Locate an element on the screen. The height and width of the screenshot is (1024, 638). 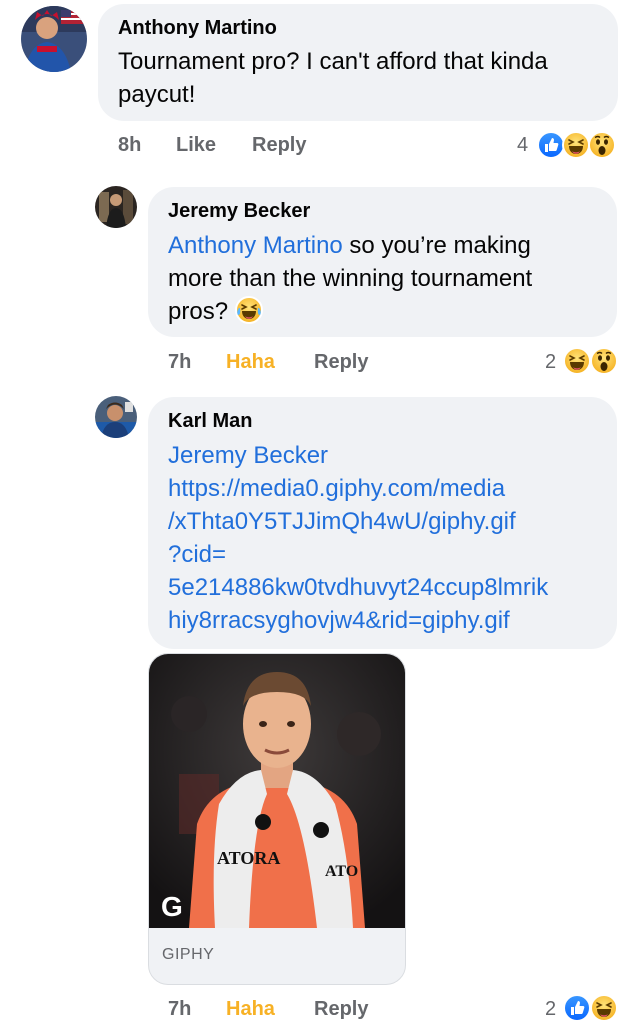
mention-link: Anthony Martino is located at coordinates (255, 245).